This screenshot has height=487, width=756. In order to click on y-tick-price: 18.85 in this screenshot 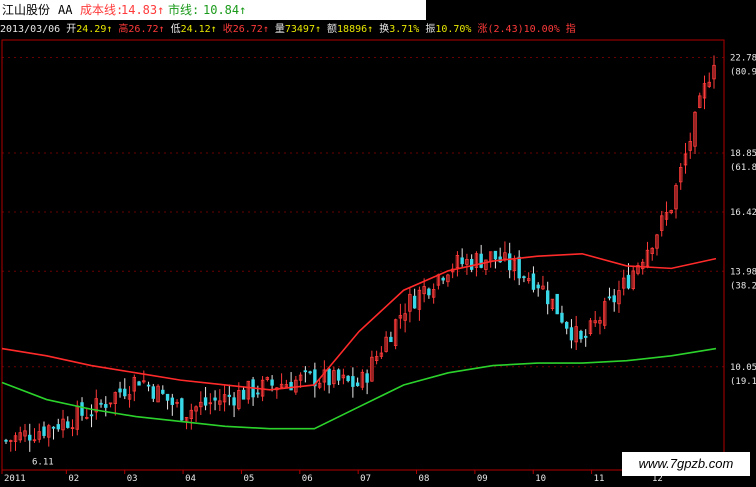, I will do `click(743, 154)`.